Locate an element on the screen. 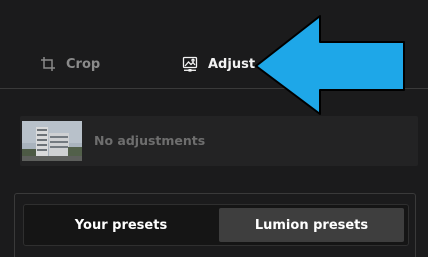  tab-adjust-label: Adjust is located at coordinates (232, 64).